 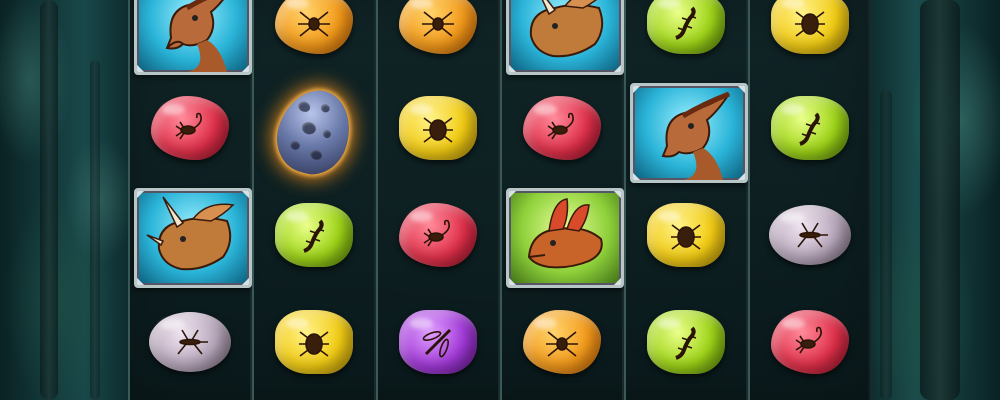 What do you see at coordinates (930, 200) in the screenshot?
I see `jungle-background-right` at bounding box center [930, 200].